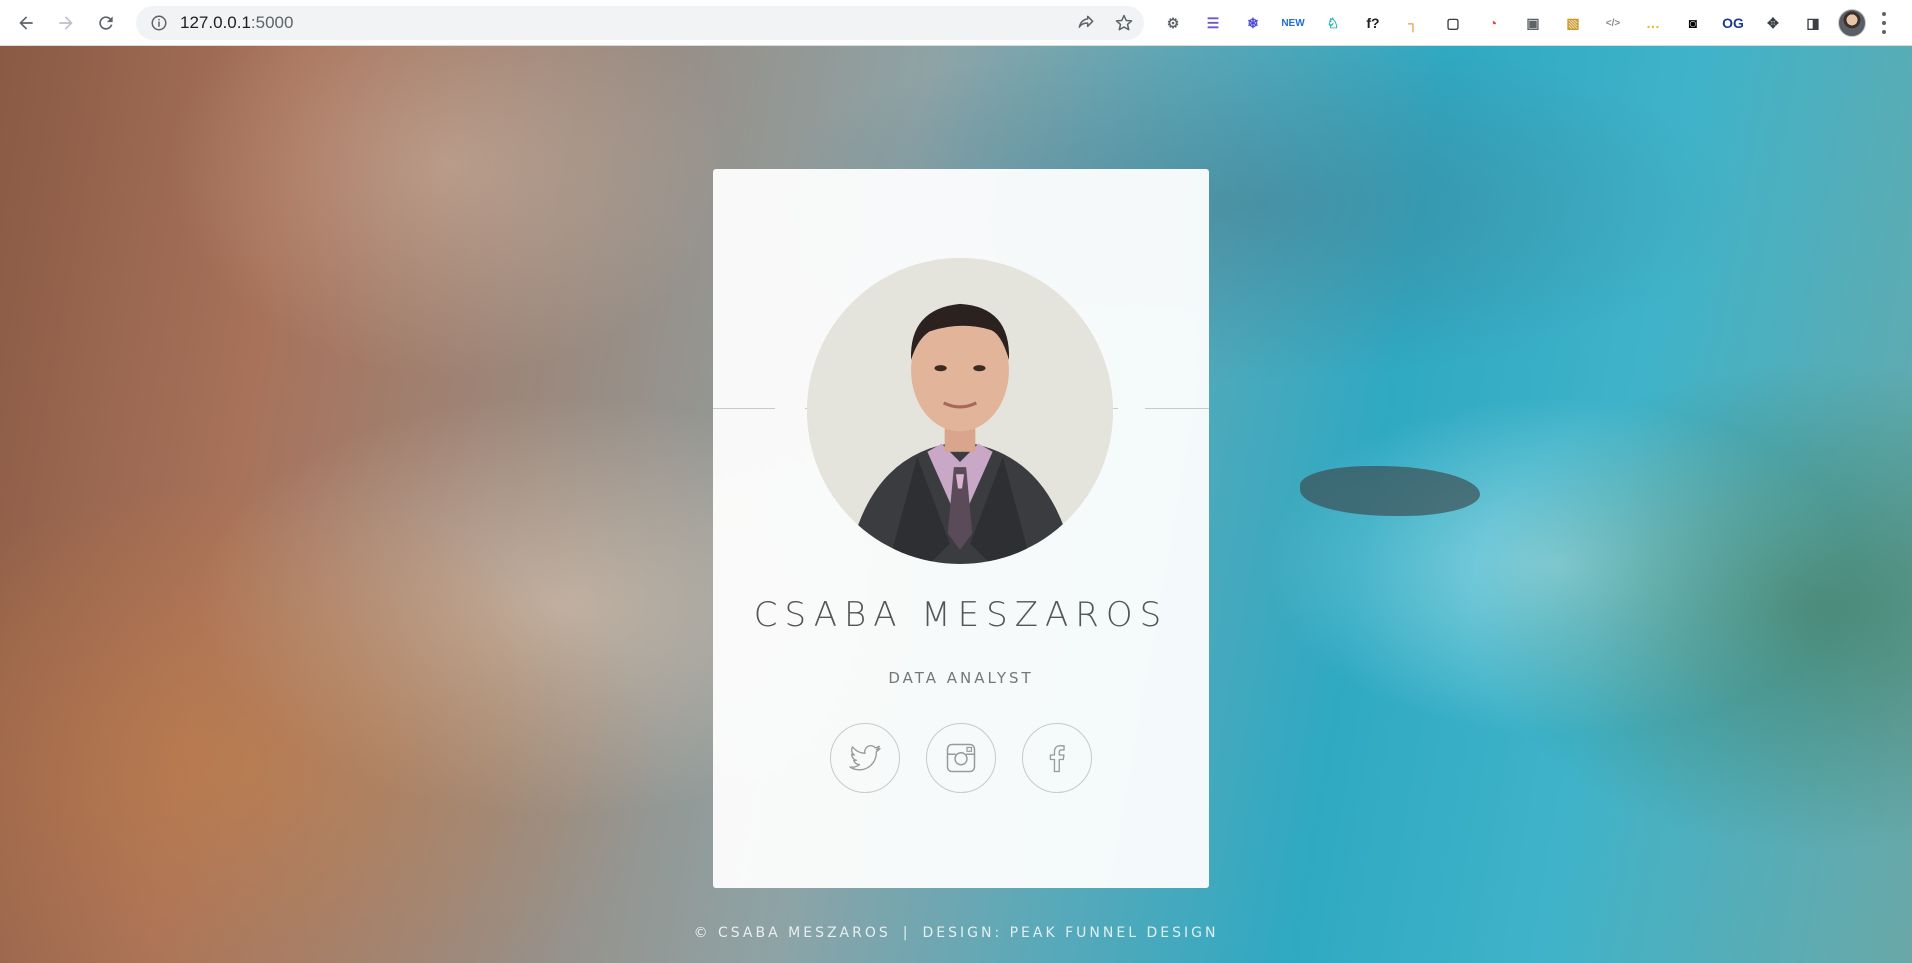  I want to click on browser-toolbar: 127.0.0.1:5000 ⚙ ☰ ❄ NEW ♘ f? ┐ ▢ ◔ ▣ ▧ </> … ◙ OG ✥ ◨, so click(956, 23).